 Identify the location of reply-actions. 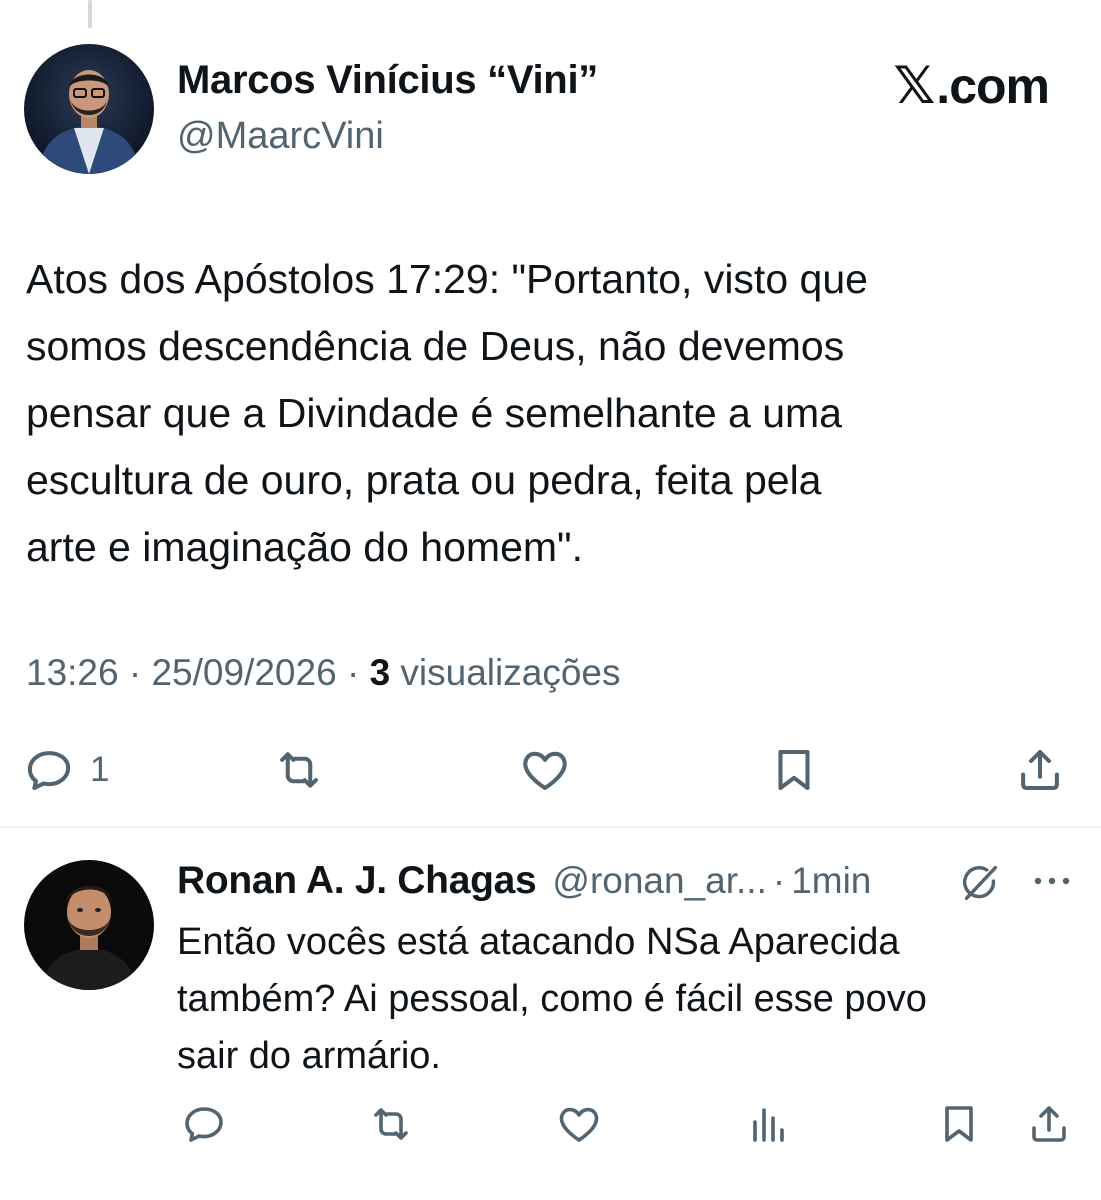
(550, 1125).